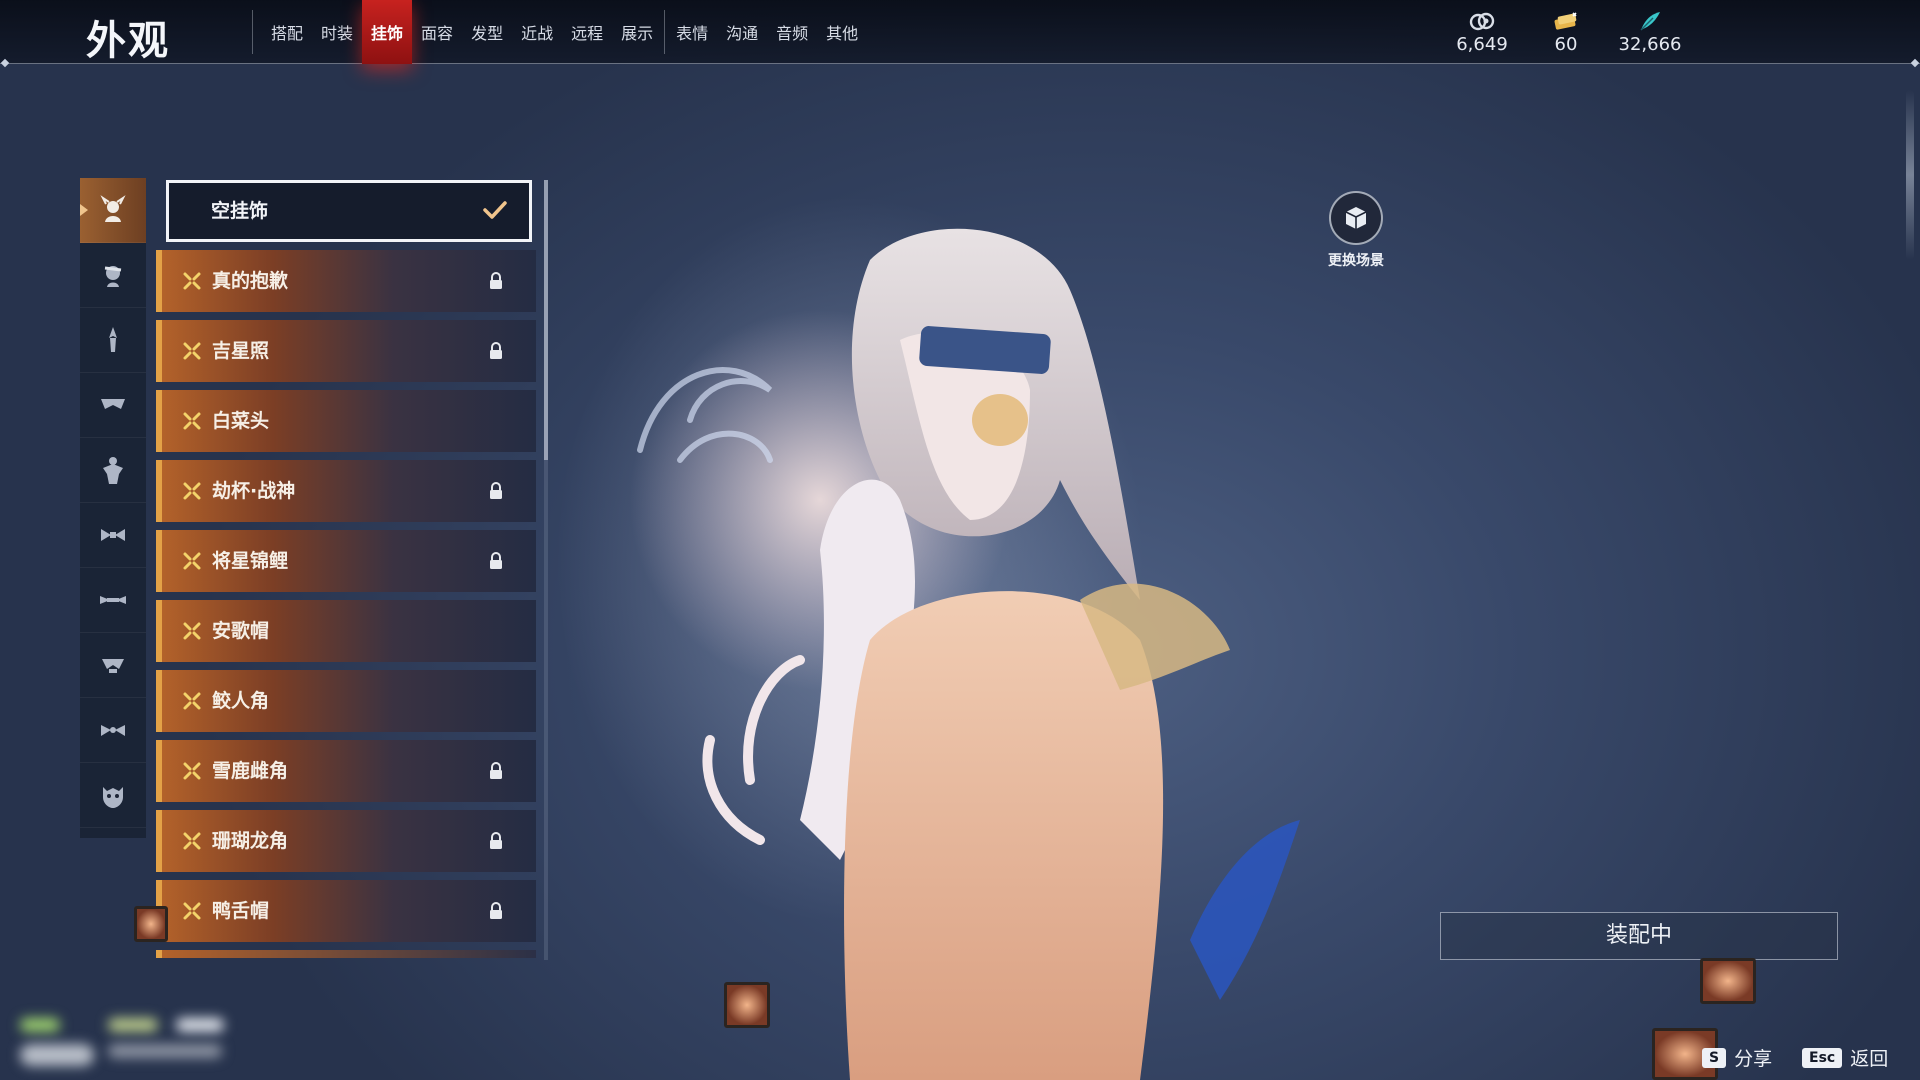 The height and width of the screenshot is (1080, 1920). What do you see at coordinates (337, 32) in the screenshot?
I see `tab-fashion: 时装` at bounding box center [337, 32].